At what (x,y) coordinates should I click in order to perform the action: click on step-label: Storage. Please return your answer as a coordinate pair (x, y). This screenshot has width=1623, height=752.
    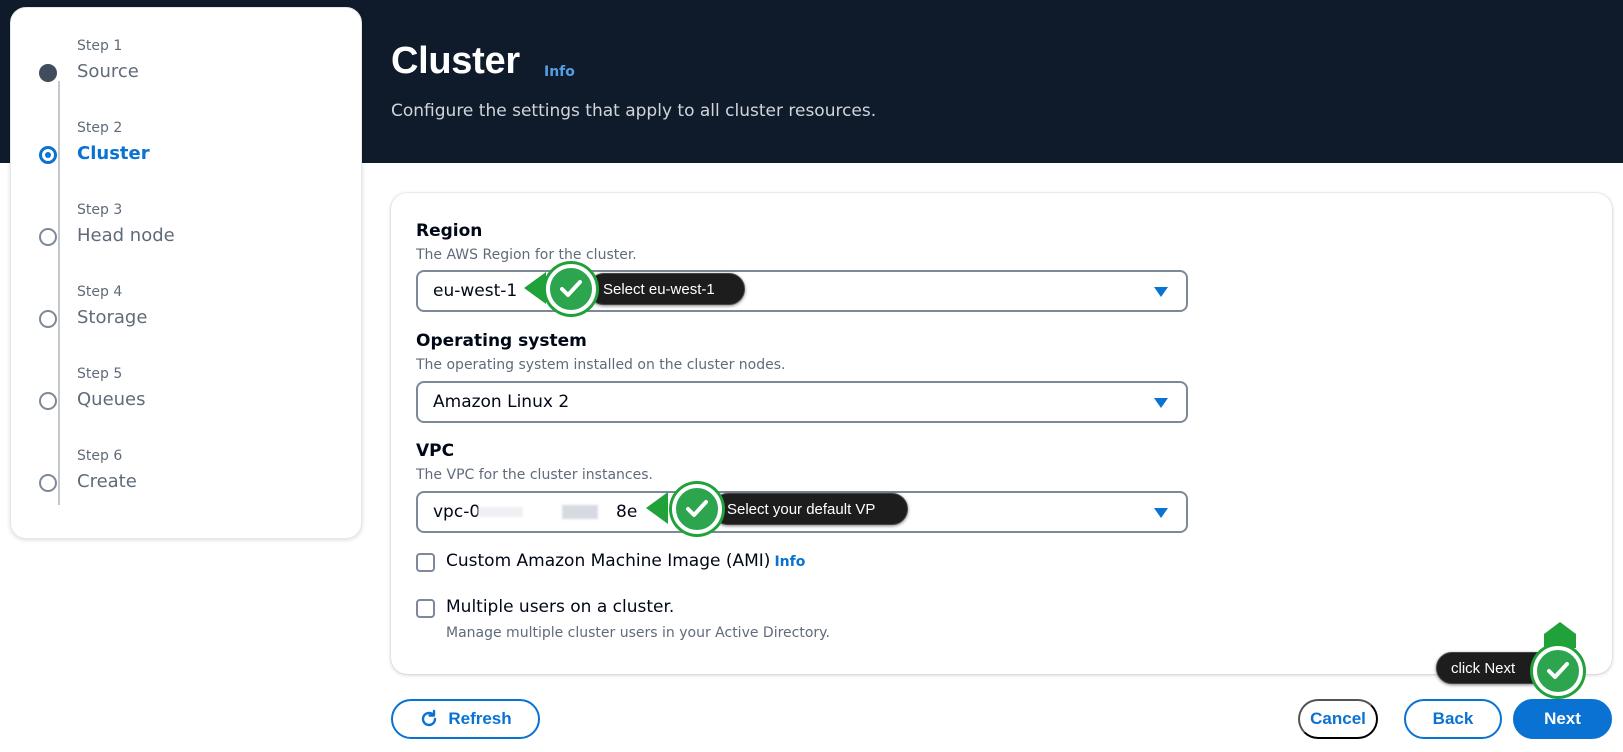
    Looking at the image, I should click on (112, 317).